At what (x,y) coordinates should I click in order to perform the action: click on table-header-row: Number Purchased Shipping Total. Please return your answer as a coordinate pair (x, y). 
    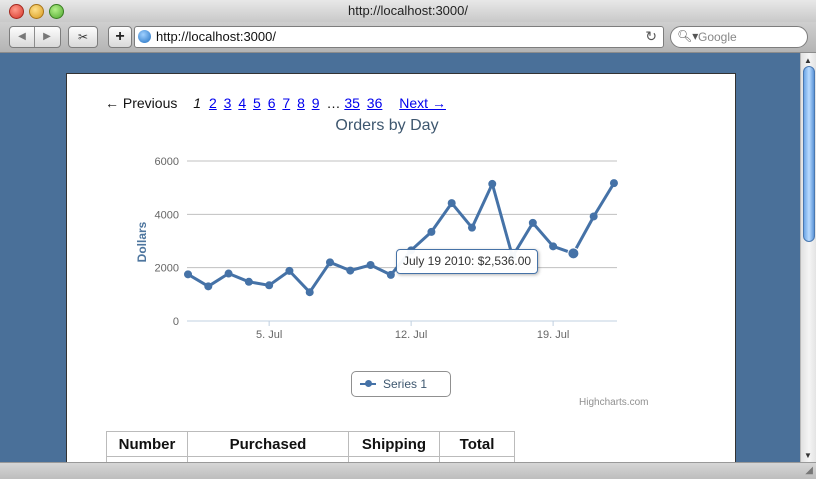
    Looking at the image, I should click on (310, 444).